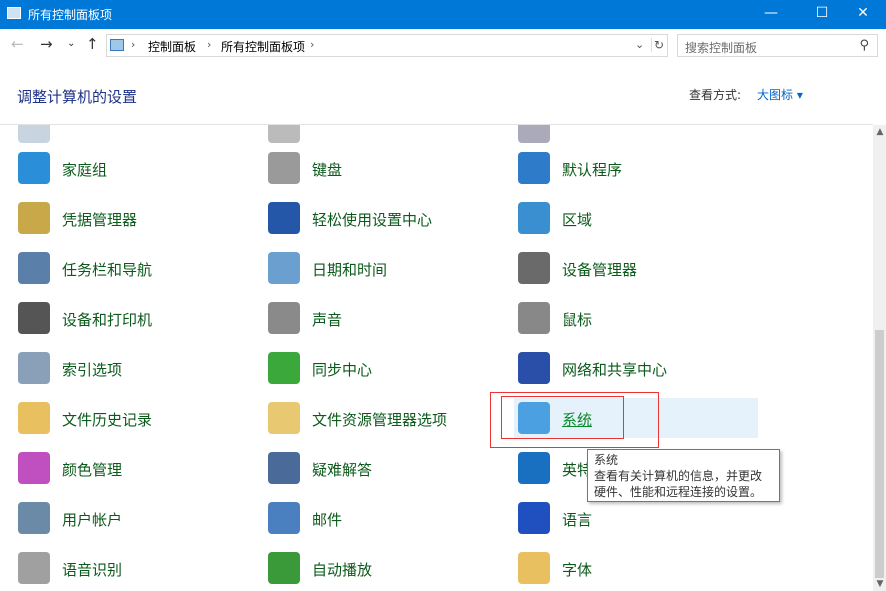 Image resolution: width=886 pixels, height=591 pixels. I want to click on item-label: 疑难解答, so click(342, 470).